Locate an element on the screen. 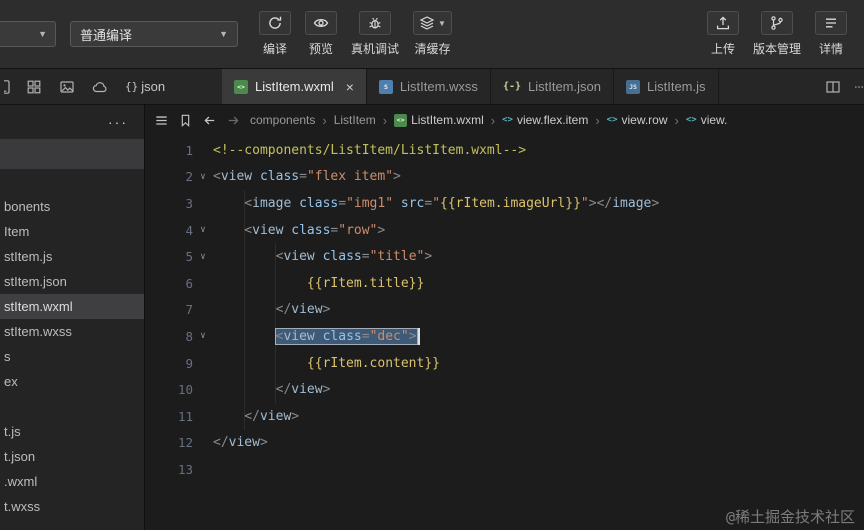 The image size is (864, 530). bug-icon is located at coordinates (375, 23).